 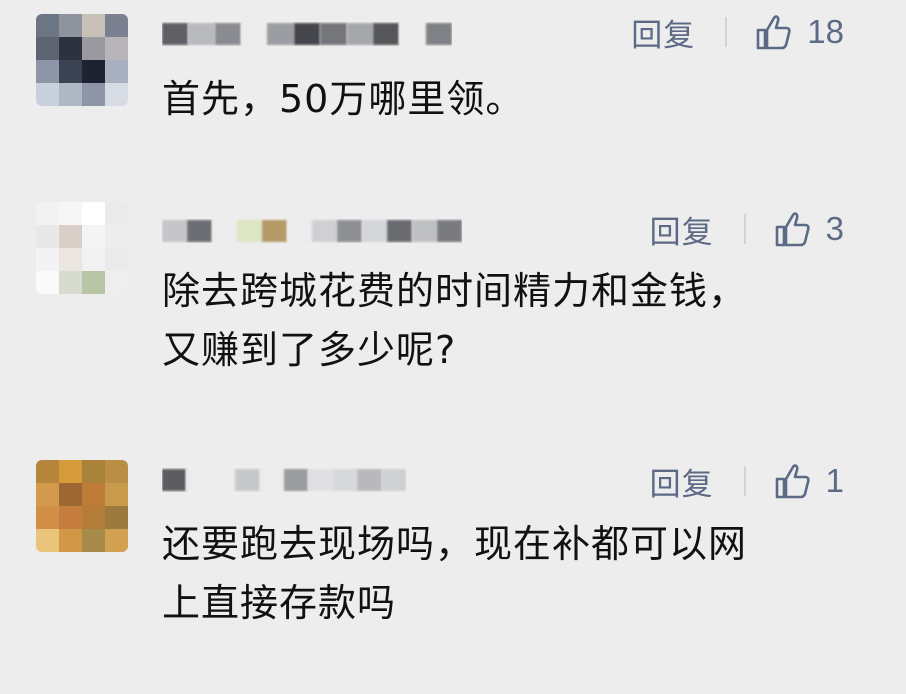 I want to click on comment-text: 还要跑去现场吗，现在补都可以网 上直接存款吗, so click(x=455, y=573).